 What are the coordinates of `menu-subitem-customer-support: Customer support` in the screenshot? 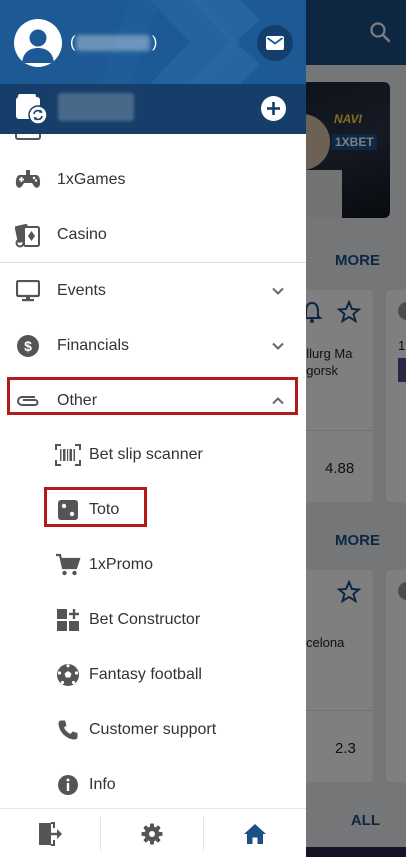 It's located at (153, 729).